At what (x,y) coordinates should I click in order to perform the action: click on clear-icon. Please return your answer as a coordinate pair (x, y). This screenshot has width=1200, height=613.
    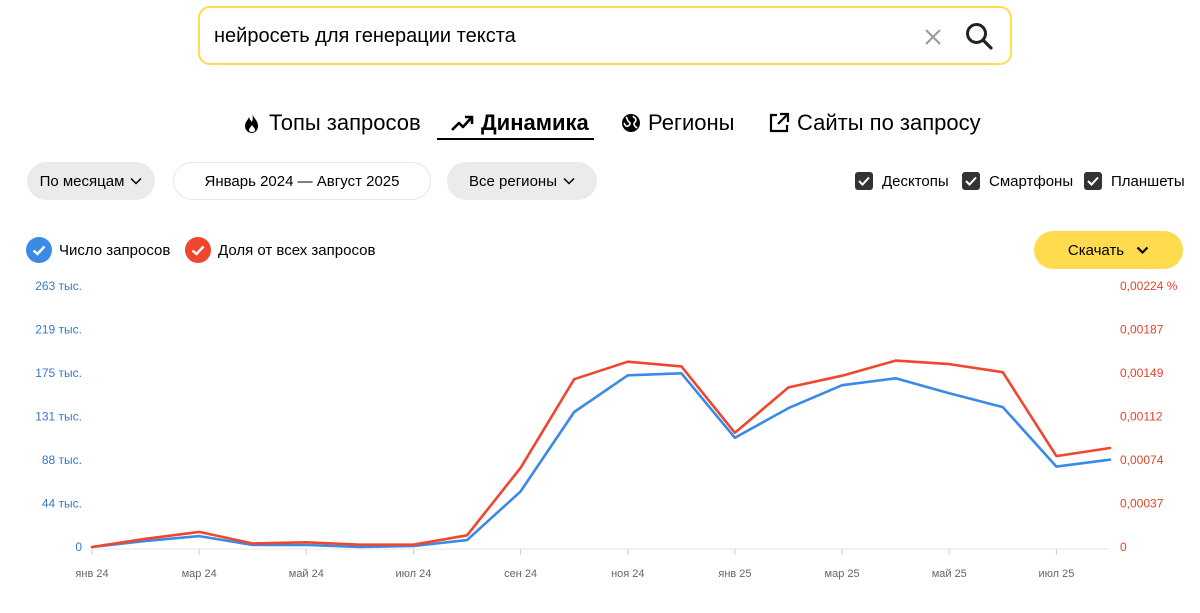
    Looking at the image, I should click on (933, 37).